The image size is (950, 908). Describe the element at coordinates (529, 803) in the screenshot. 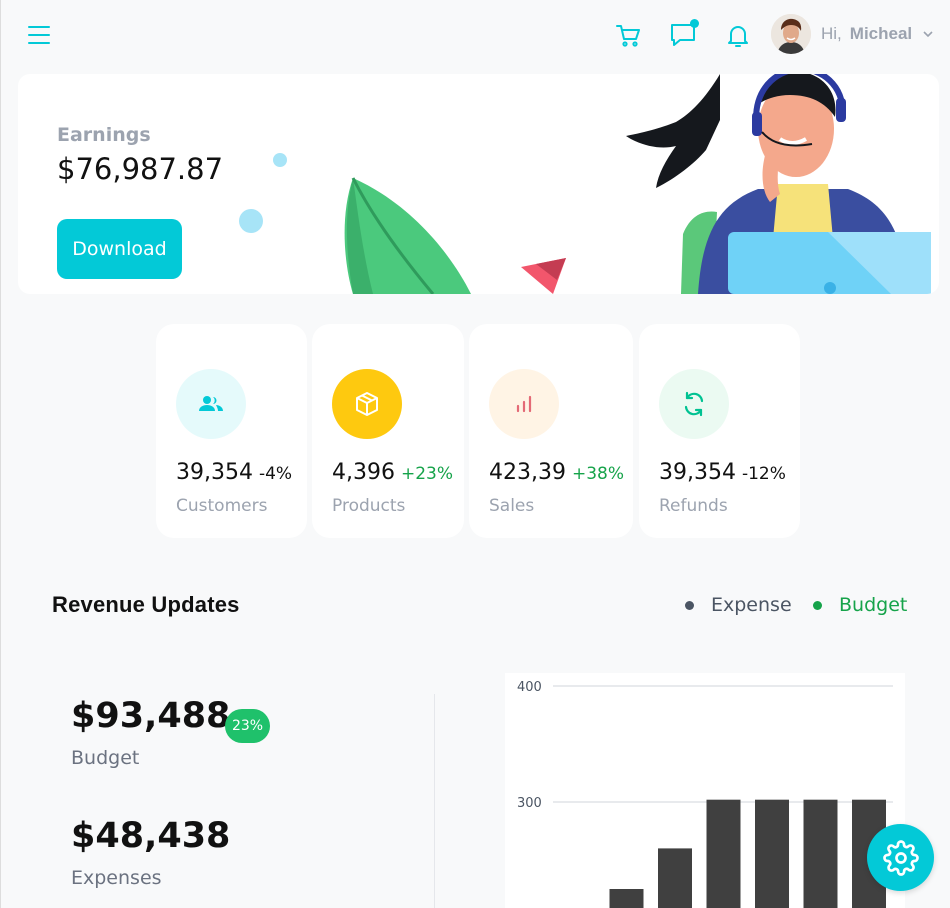

I see `y-tick-label: 300` at that location.